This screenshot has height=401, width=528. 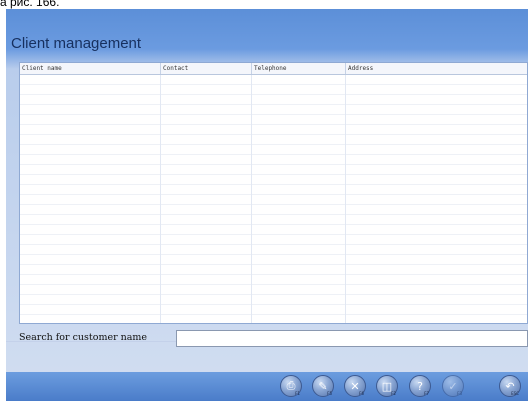 What do you see at coordinates (387, 386) in the screenshot?
I see `save-button: ◫ F2` at bounding box center [387, 386].